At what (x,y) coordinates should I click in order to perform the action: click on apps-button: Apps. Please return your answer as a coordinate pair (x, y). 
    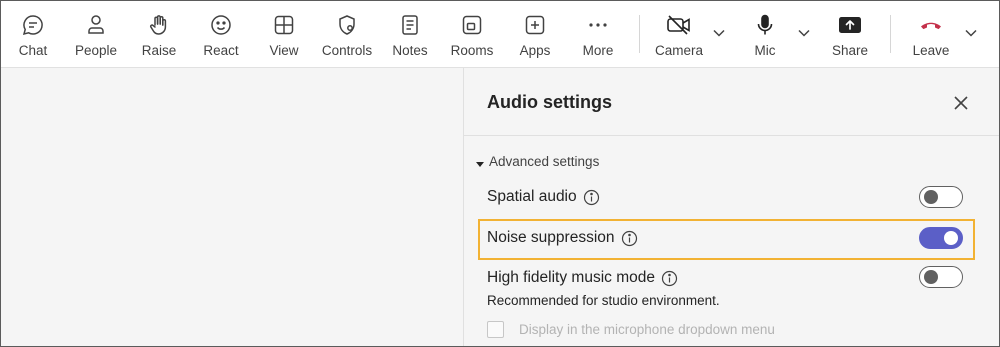
    Looking at the image, I should click on (535, 34).